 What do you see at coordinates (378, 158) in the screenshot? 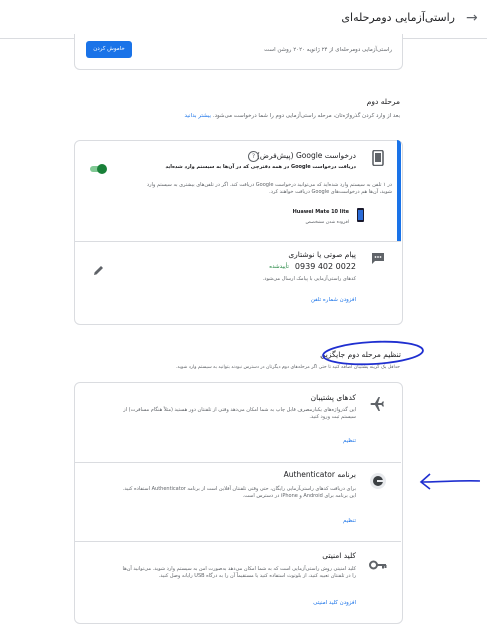
I see `phone-icon` at bounding box center [378, 158].